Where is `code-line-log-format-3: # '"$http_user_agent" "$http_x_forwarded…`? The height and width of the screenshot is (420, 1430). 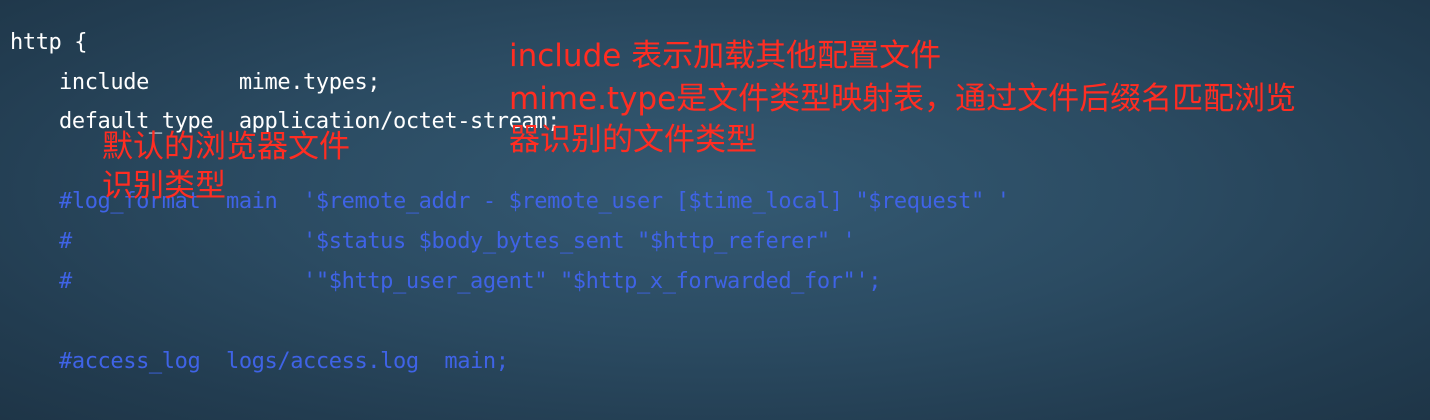 code-line-log-format-3: # '"$http_user_agent" "$http_x_forwarded… is located at coordinates (470, 281).